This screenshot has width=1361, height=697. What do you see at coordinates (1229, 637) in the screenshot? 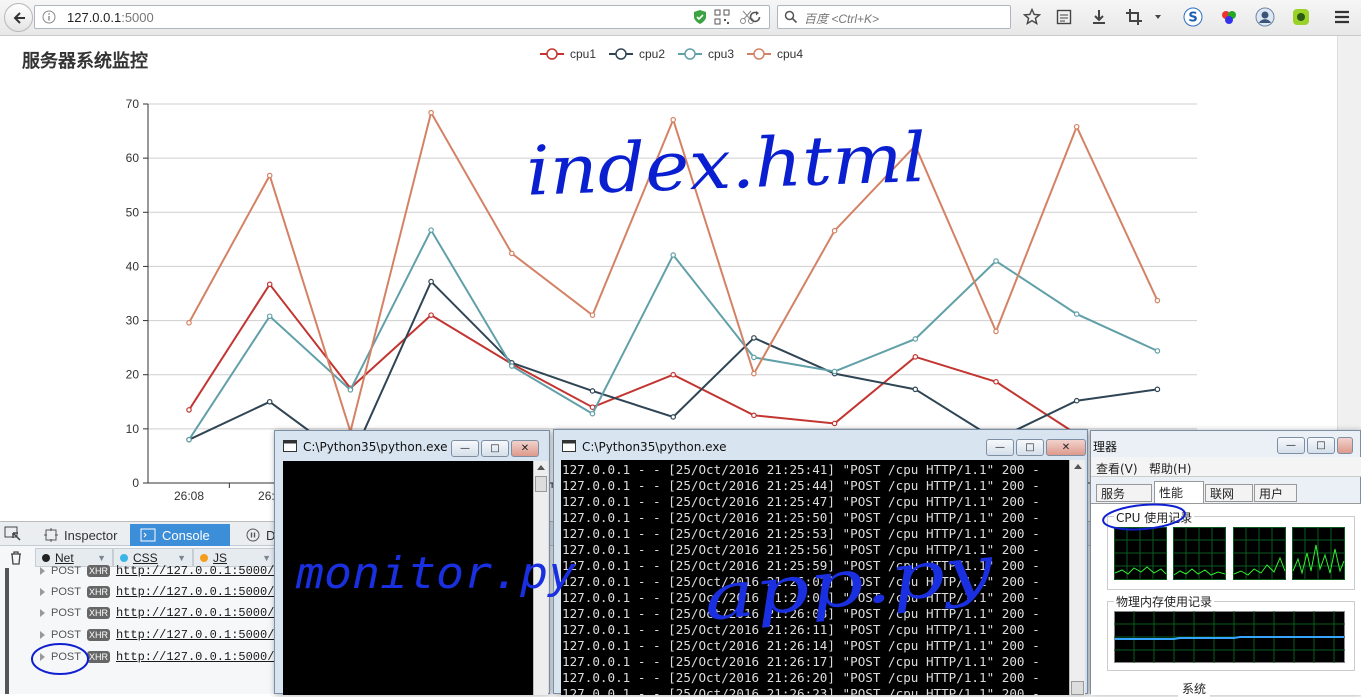
I see `memory-history-graph` at bounding box center [1229, 637].